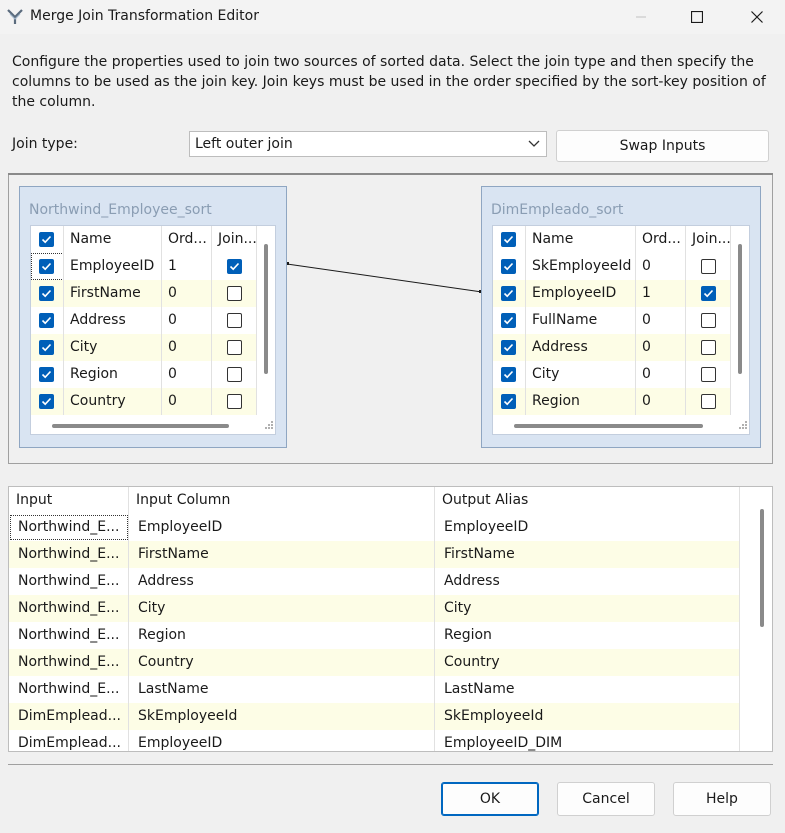  I want to click on left-column-row: Country 0, so click(144, 401).